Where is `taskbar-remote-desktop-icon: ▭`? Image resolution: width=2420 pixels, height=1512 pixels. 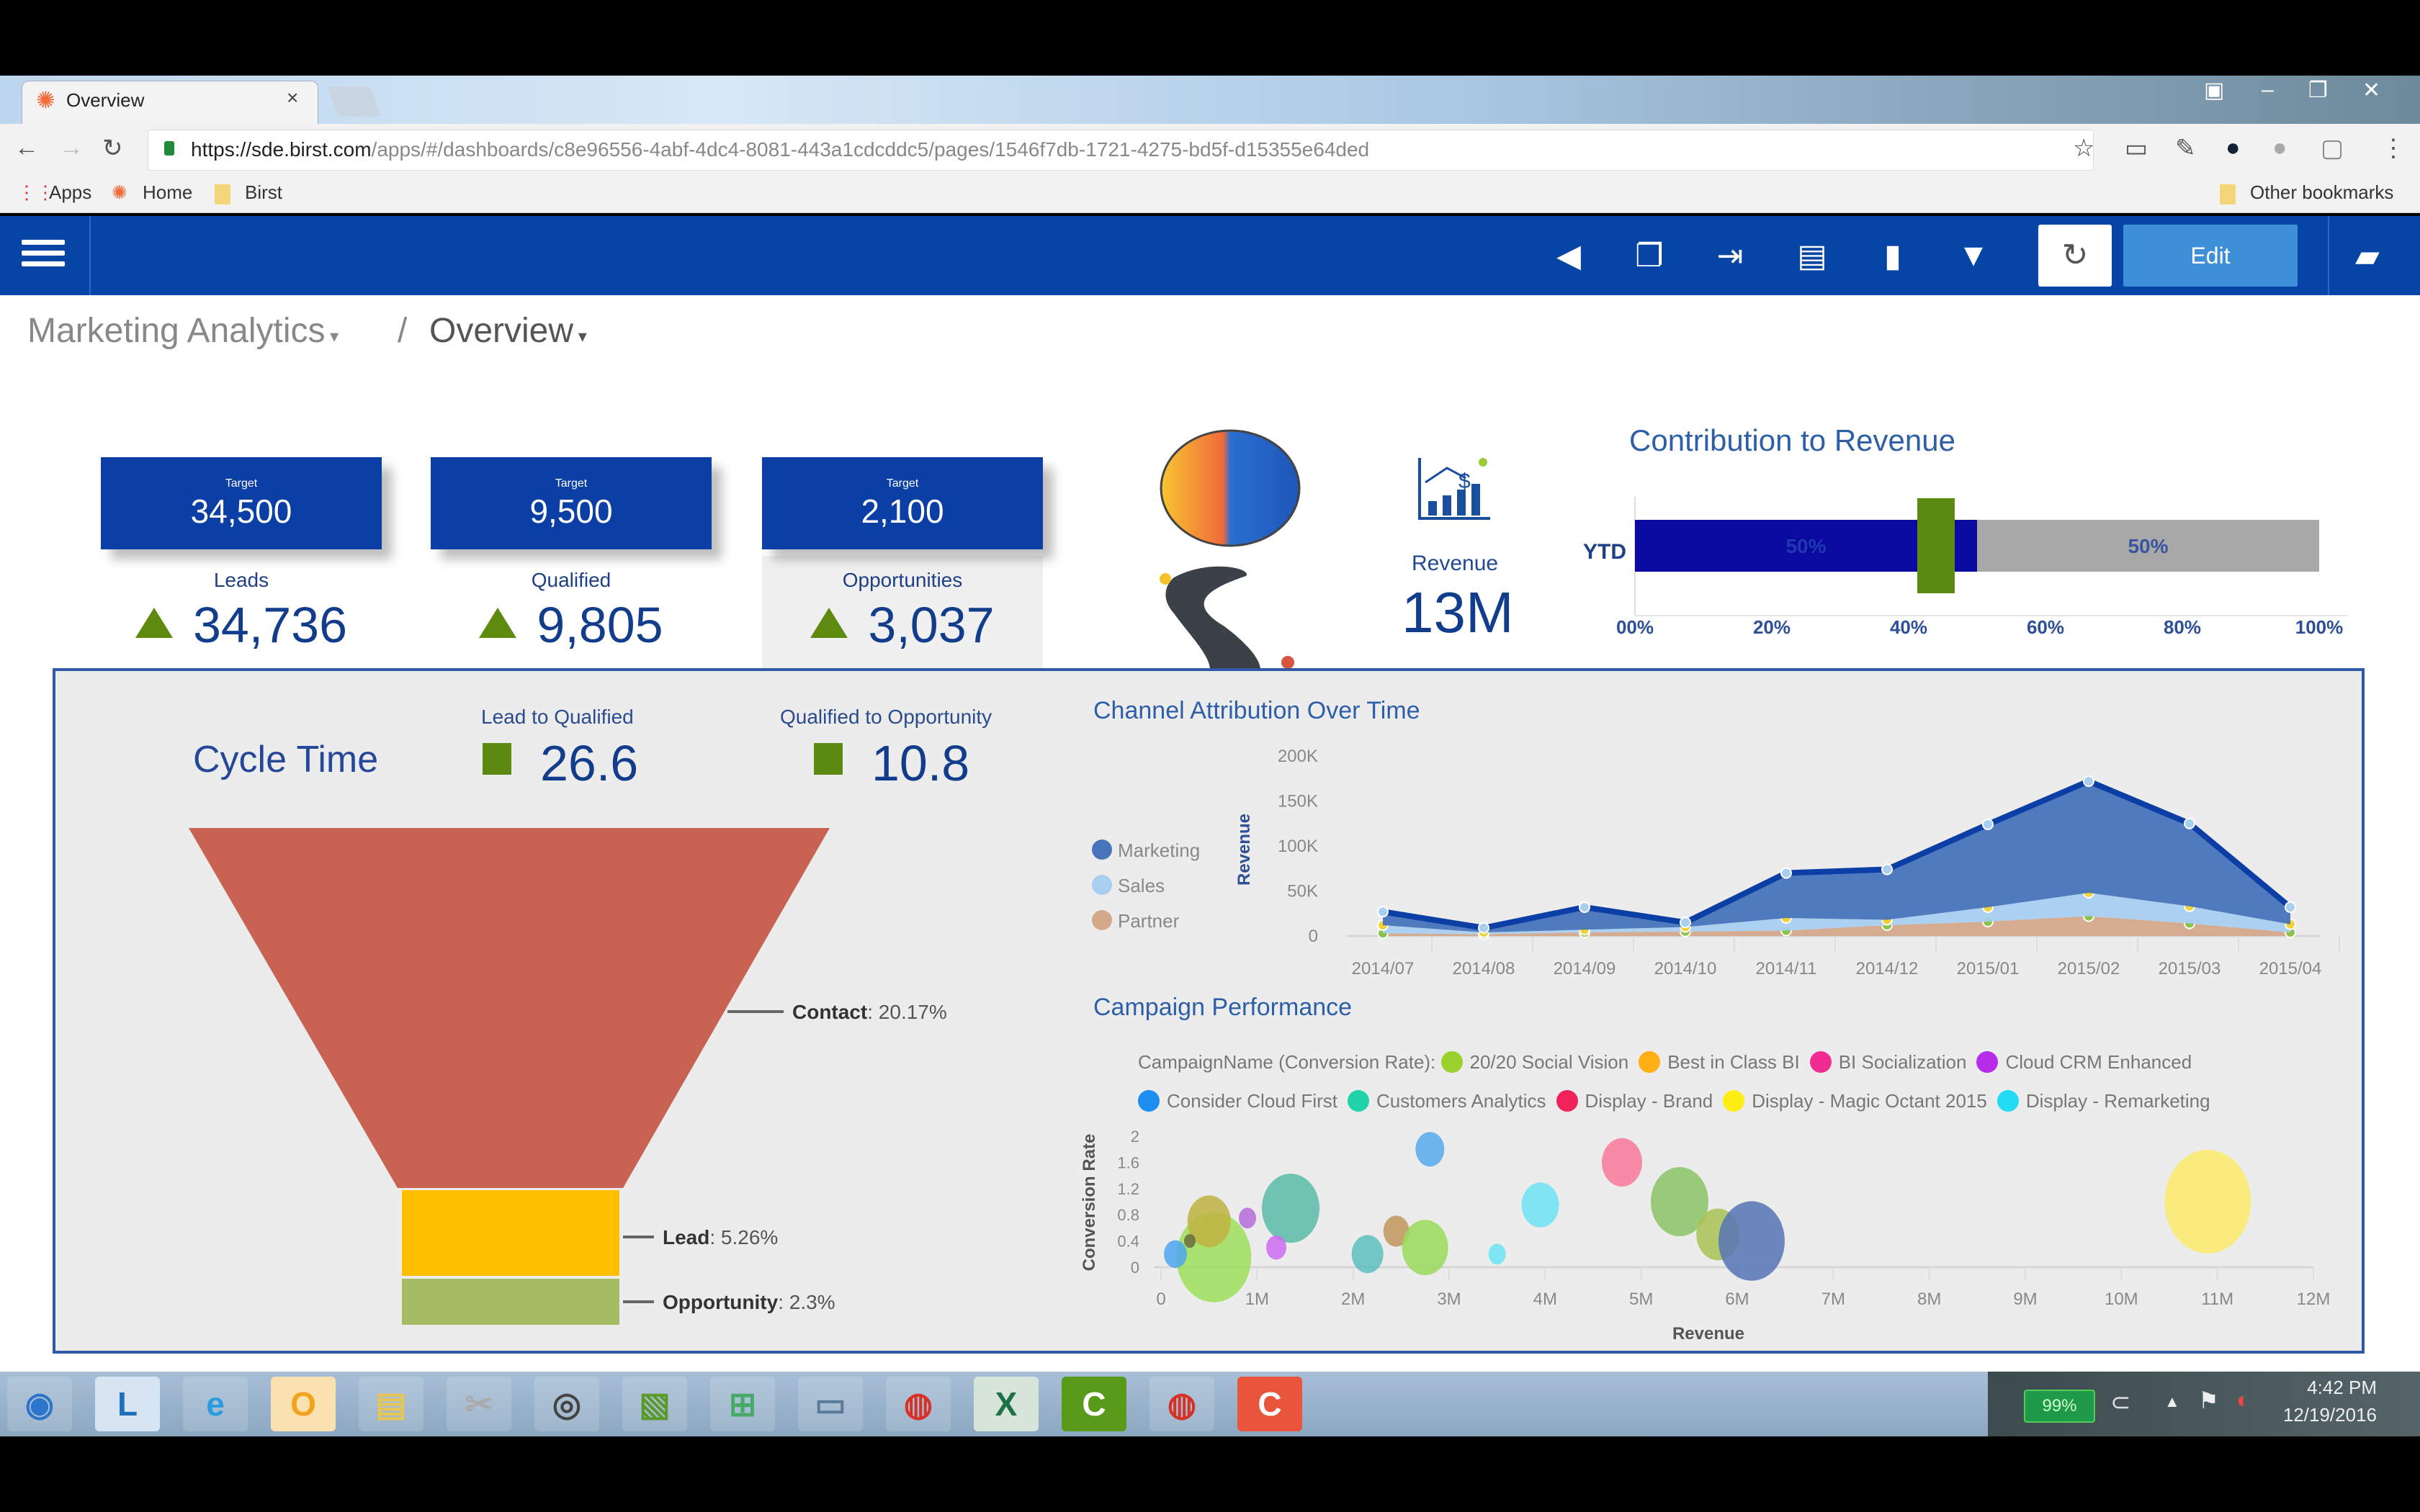 taskbar-remote-desktop-icon: ▭ is located at coordinates (831, 1404).